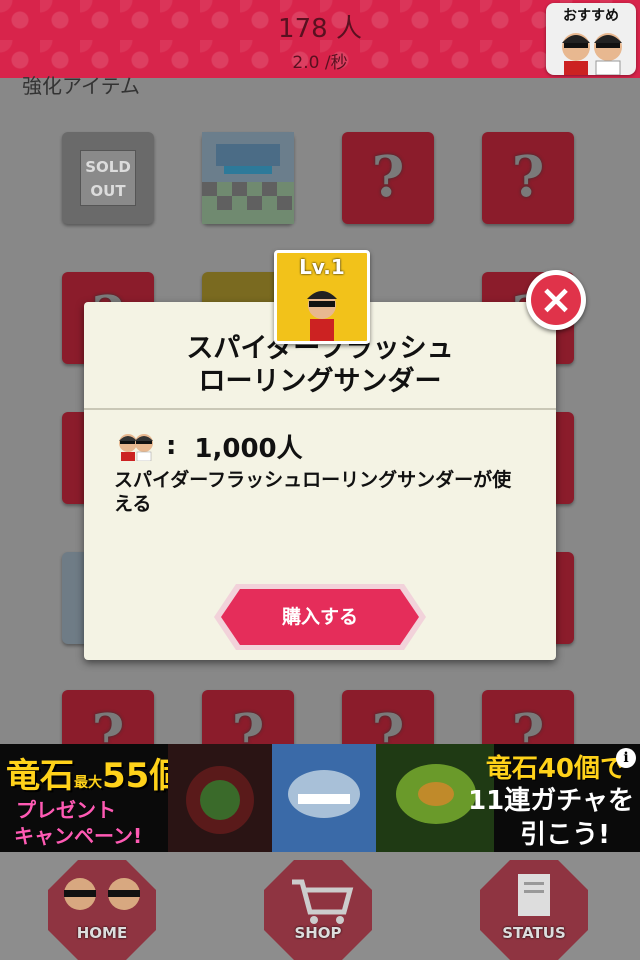  Describe the element at coordinates (320, 409) in the screenshot. I see `dialog-divider` at that location.